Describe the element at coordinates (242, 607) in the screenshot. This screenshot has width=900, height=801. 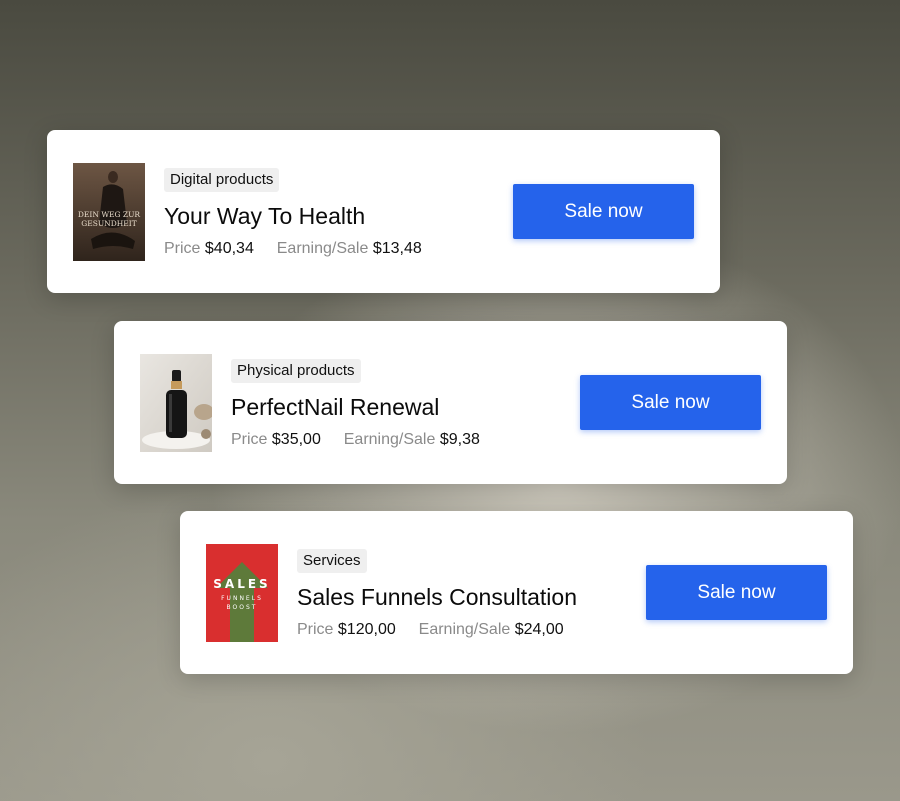
I see `cover-subtitle-2: BOOST` at that location.